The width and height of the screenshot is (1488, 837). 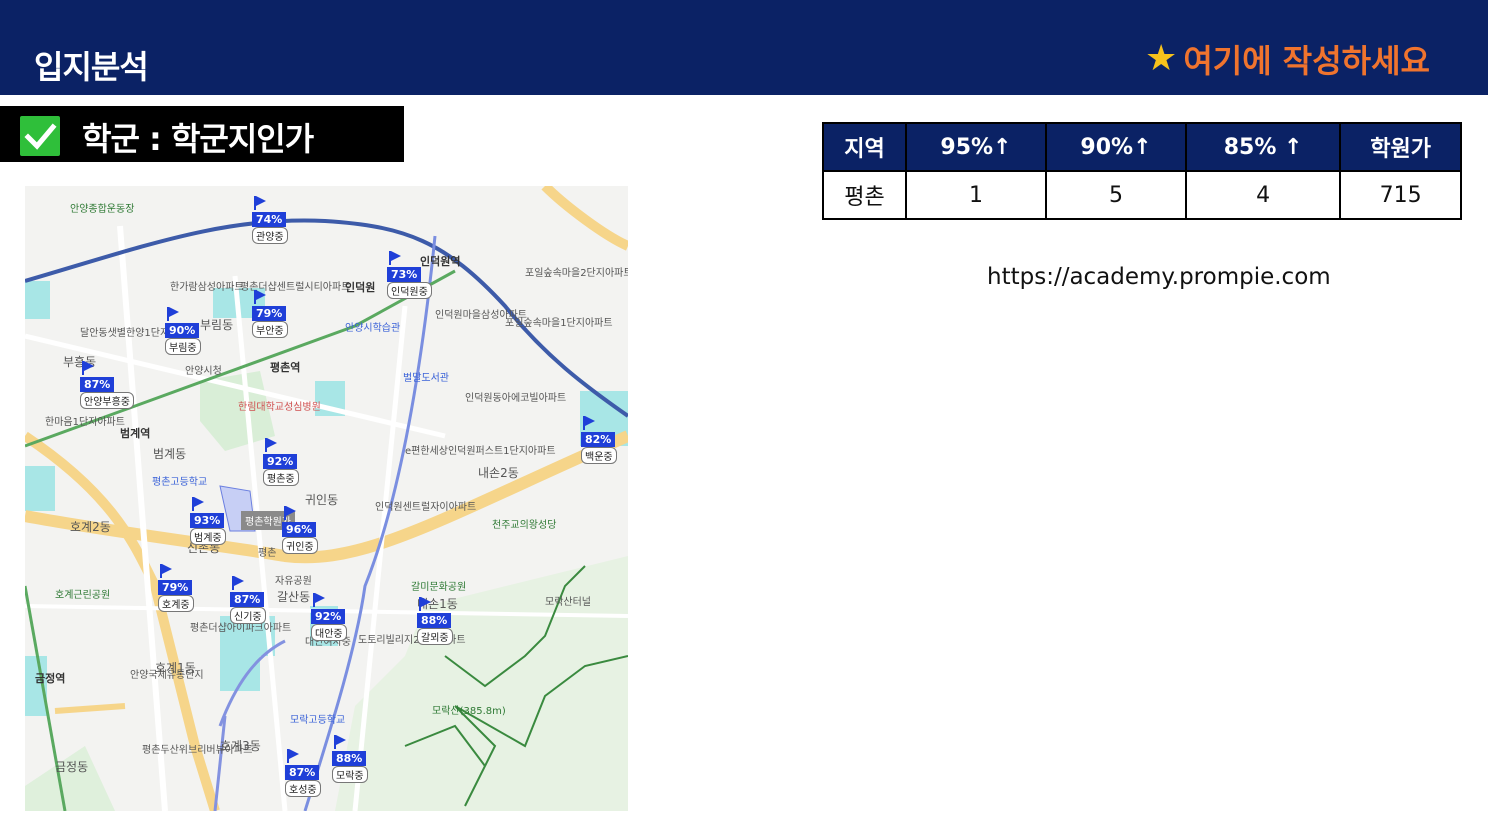 I want to click on school-marker: 82% 백운중, so click(x=599, y=440).